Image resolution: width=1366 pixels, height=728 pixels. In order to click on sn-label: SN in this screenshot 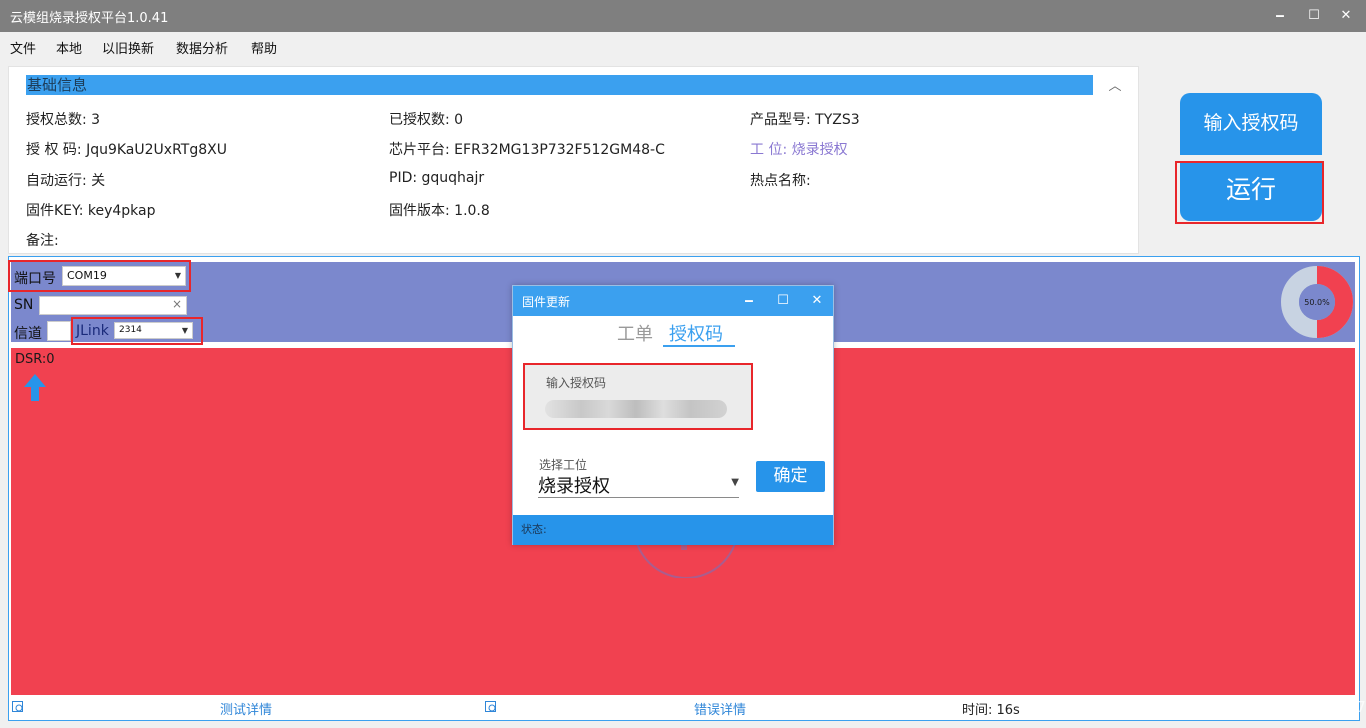, I will do `click(24, 305)`.